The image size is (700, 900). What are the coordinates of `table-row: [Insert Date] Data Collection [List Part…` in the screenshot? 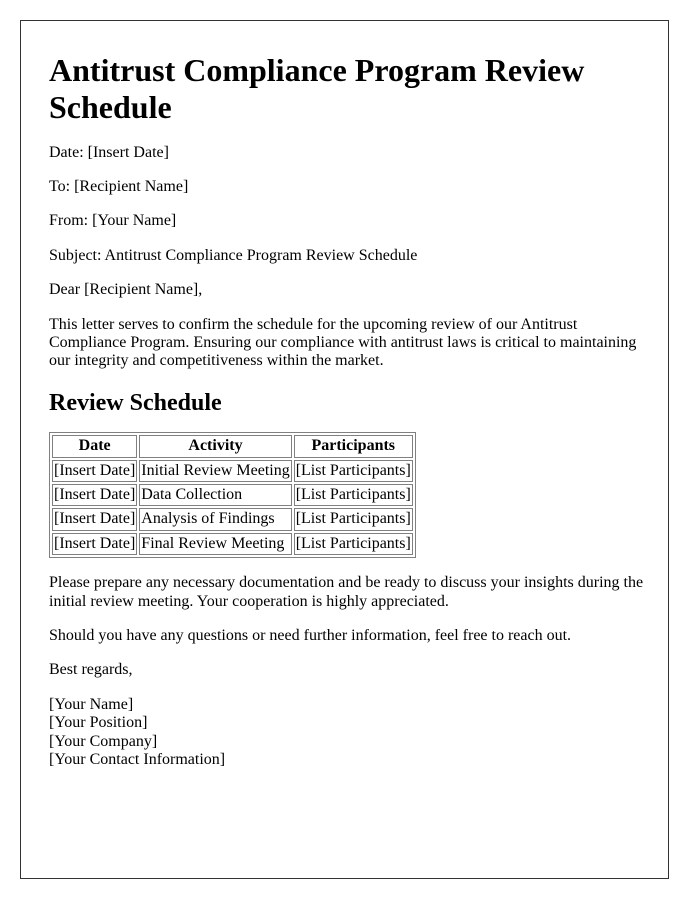 It's located at (232, 495).